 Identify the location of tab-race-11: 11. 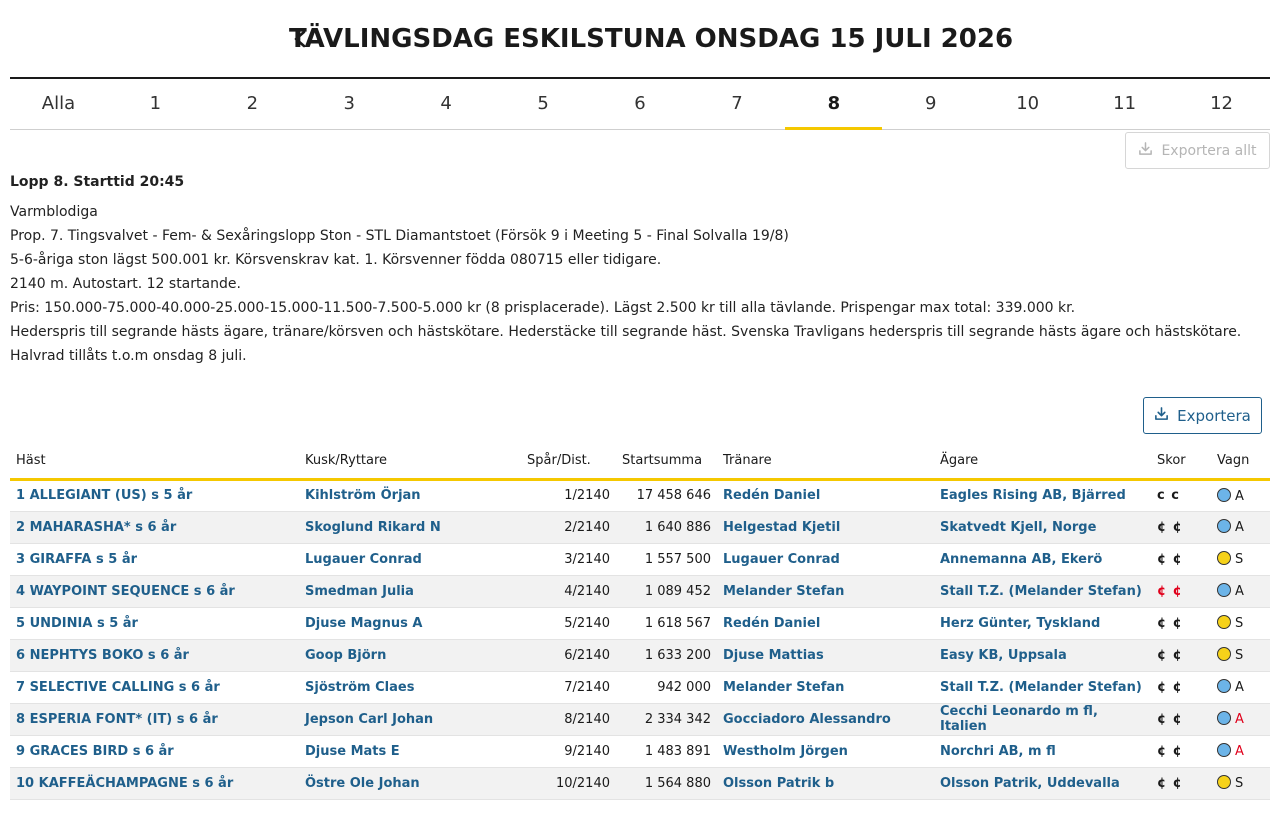
(1124, 104).